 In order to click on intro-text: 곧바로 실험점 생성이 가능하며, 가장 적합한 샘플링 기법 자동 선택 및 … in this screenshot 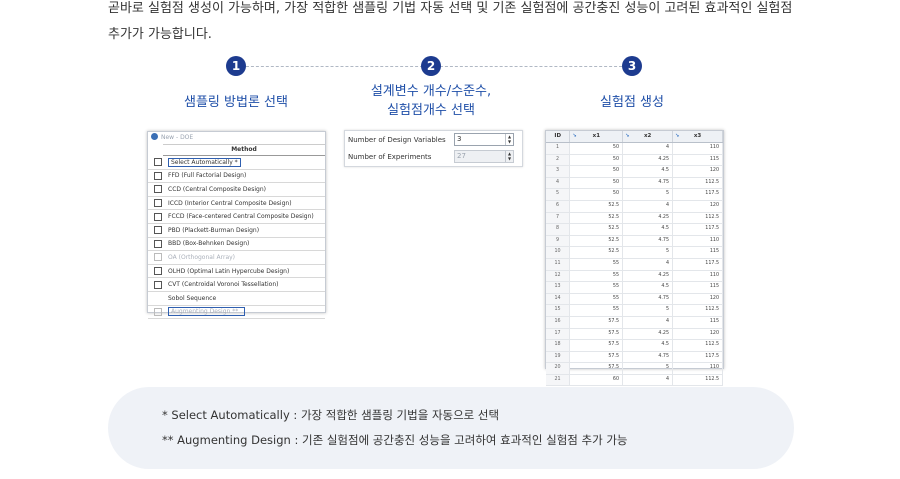, I will do `click(458, 24)`.